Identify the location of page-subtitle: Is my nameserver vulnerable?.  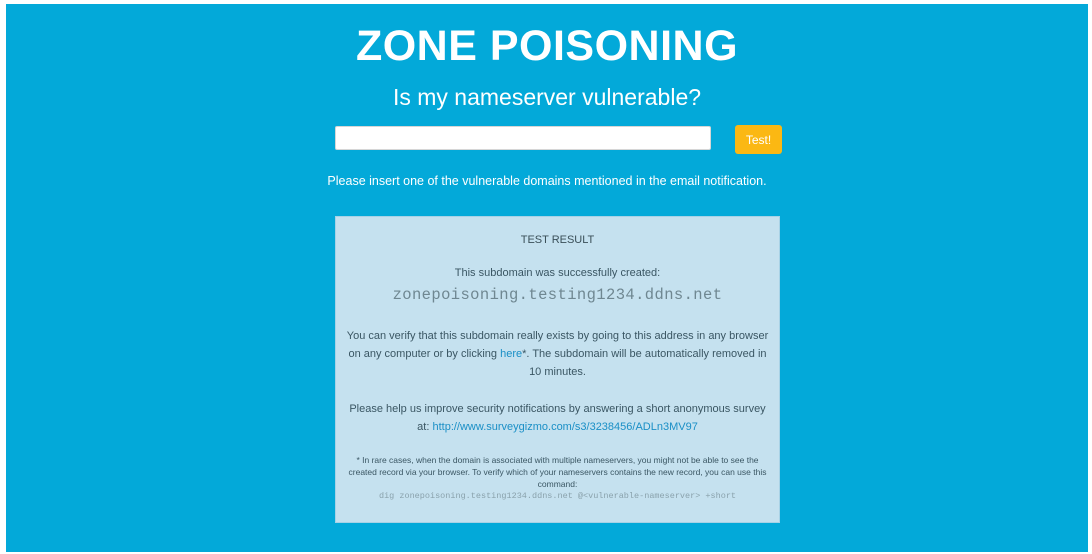
(547, 97).